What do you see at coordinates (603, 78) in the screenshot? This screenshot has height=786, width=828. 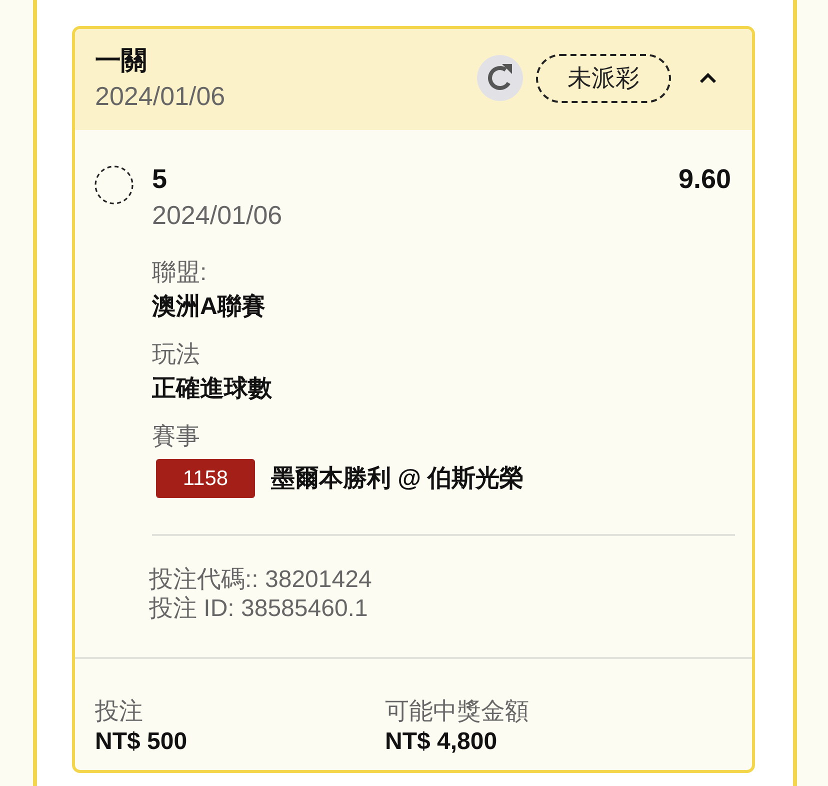 I see `status-tag: 未派彩` at bounding box center [603, 78].